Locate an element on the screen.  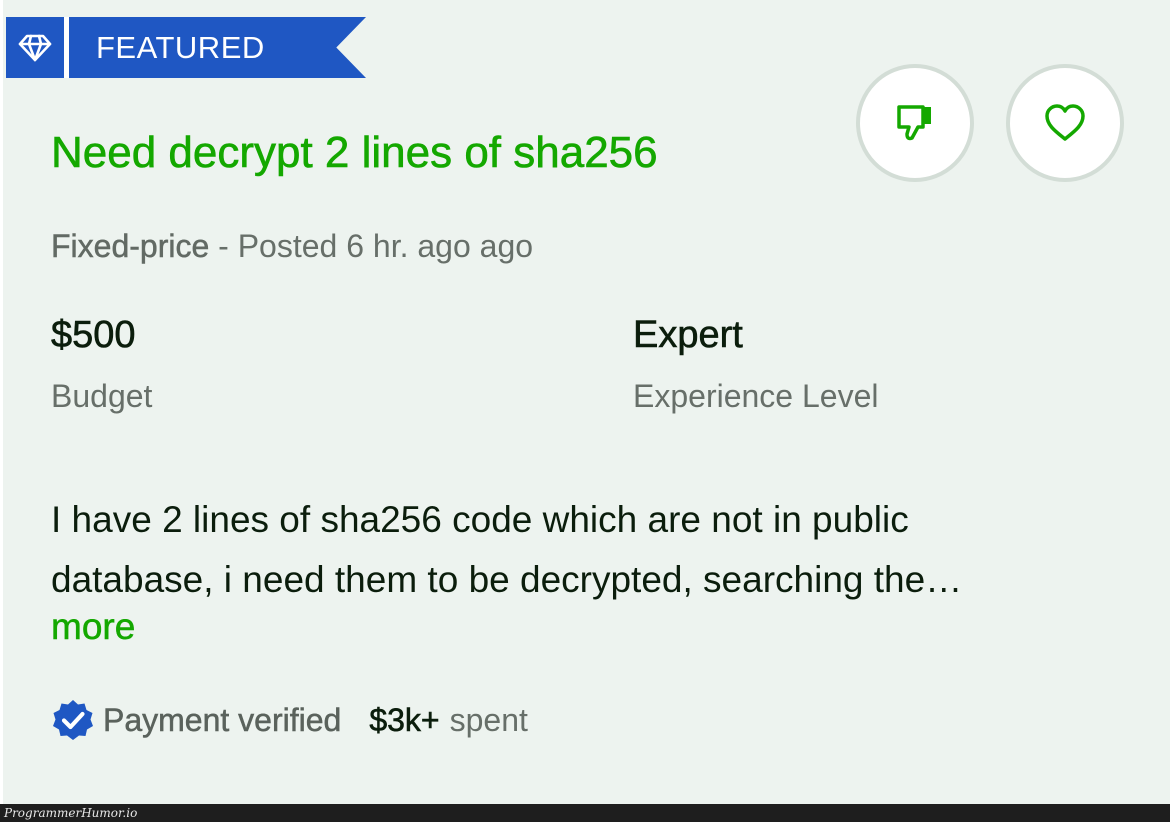
dislike-button is located at coordinates (915, 123).